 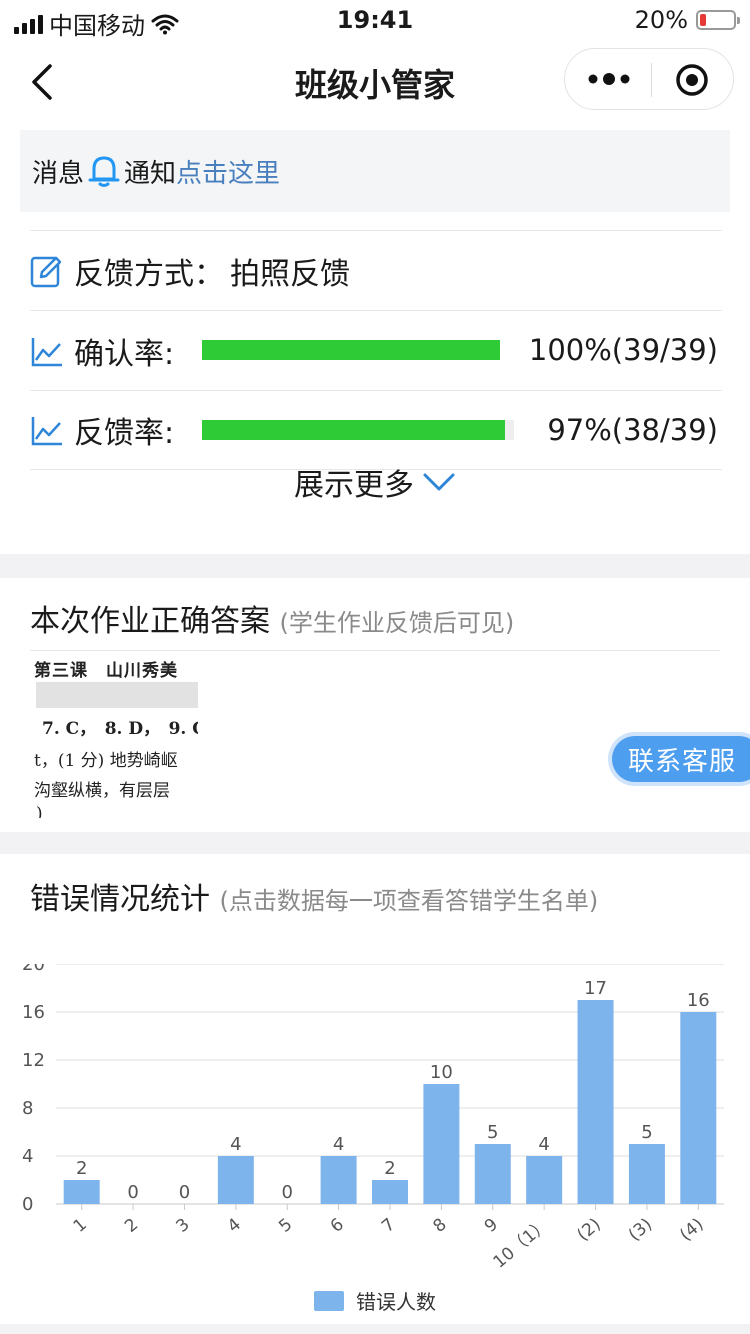 I want to click on confirm-rate-value: 100%(39/39), so click(x=623, y=350).